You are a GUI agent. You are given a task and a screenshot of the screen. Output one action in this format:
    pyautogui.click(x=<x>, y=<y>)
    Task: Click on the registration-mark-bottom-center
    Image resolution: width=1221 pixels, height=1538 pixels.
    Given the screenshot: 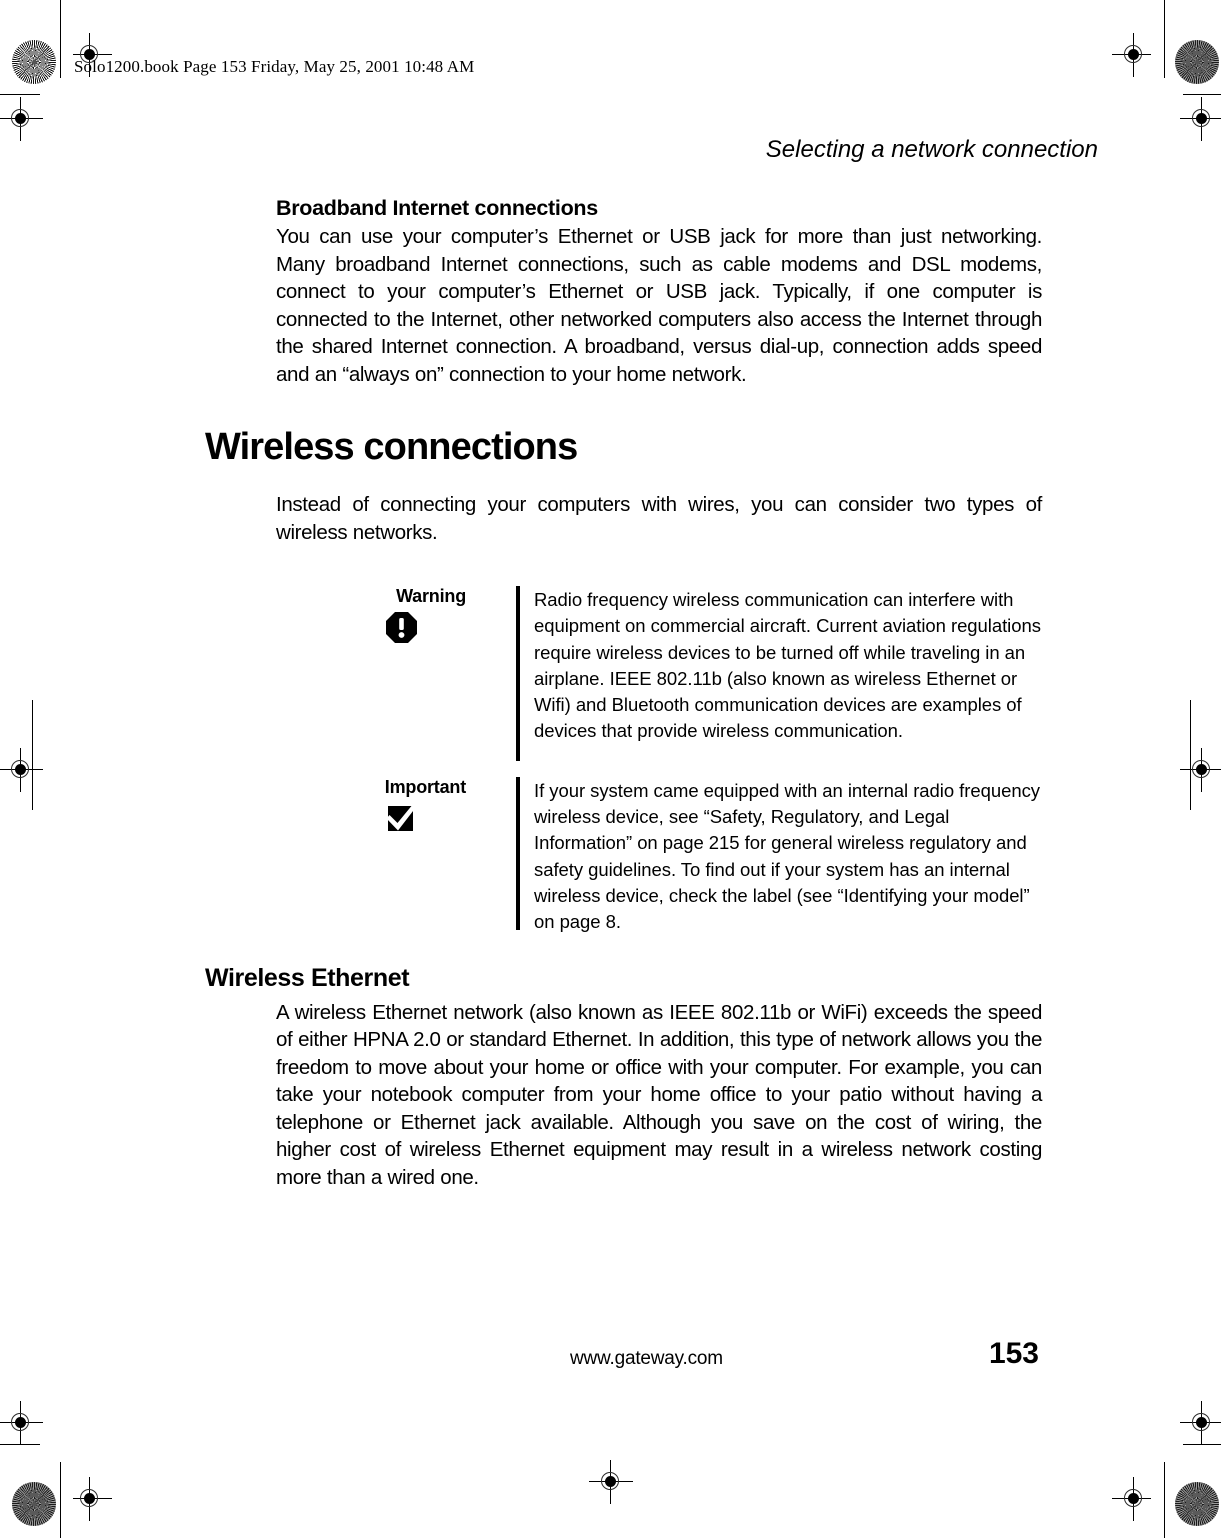 What is the action you would take?
    pyautogui.click(x=611, y=1482)
    